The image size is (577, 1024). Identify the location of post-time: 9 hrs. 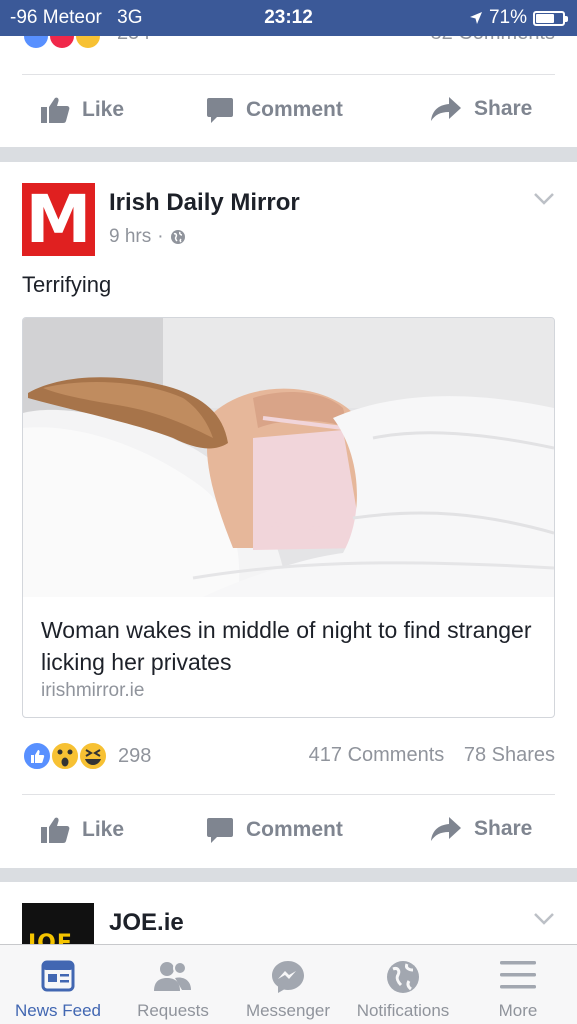
(130, 237).